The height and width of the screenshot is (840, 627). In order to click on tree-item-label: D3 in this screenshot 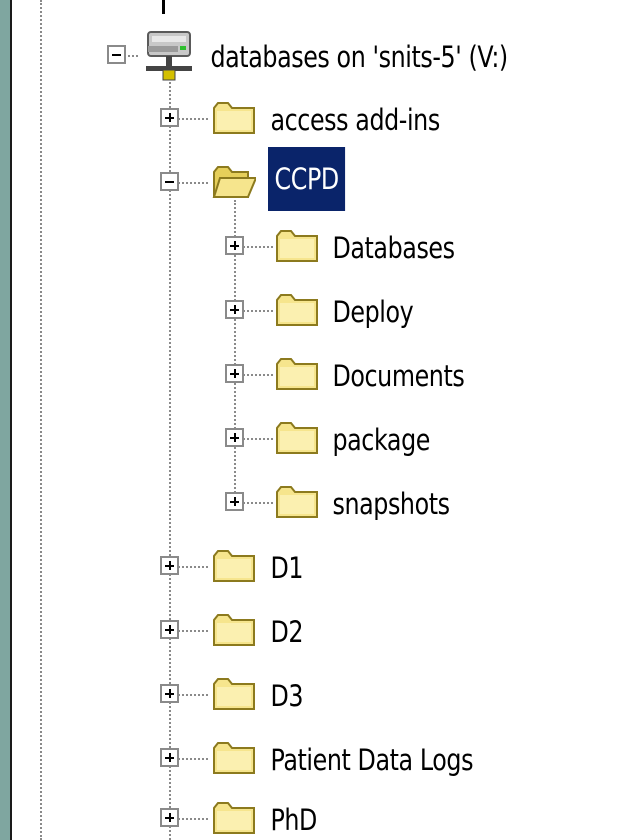, I will do `click(287, 696)`.